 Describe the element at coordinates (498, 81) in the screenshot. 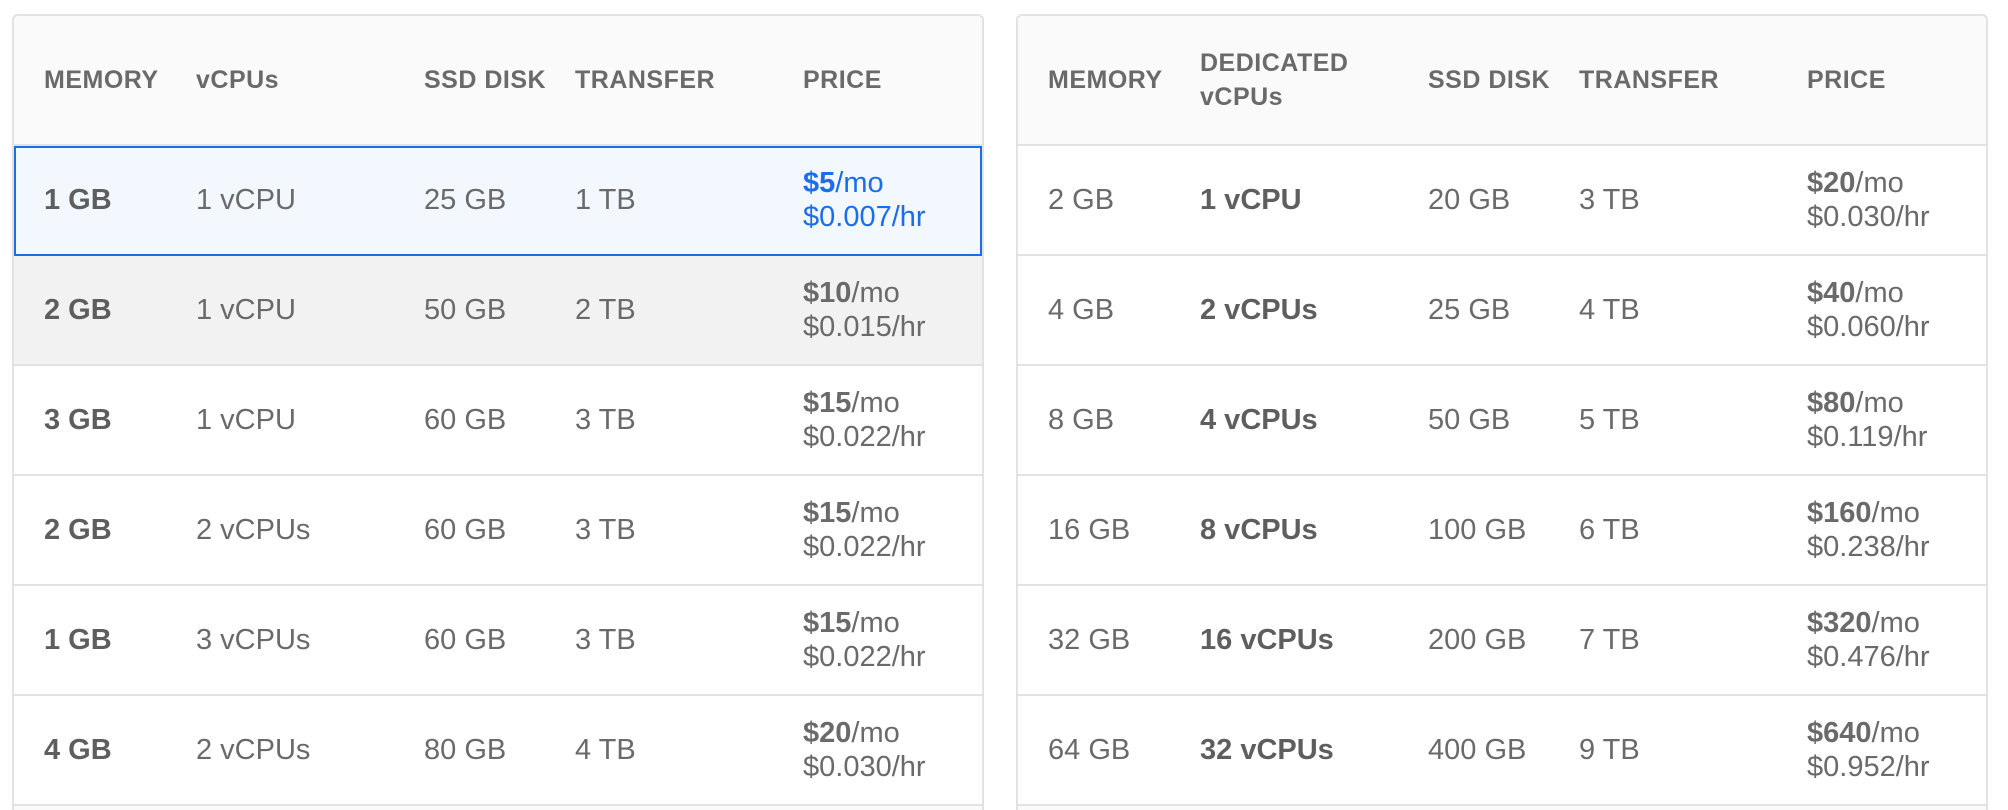

I see `table-header: MEMORY vCPUs SSD DISK TRANSFER PRICE` at that location.